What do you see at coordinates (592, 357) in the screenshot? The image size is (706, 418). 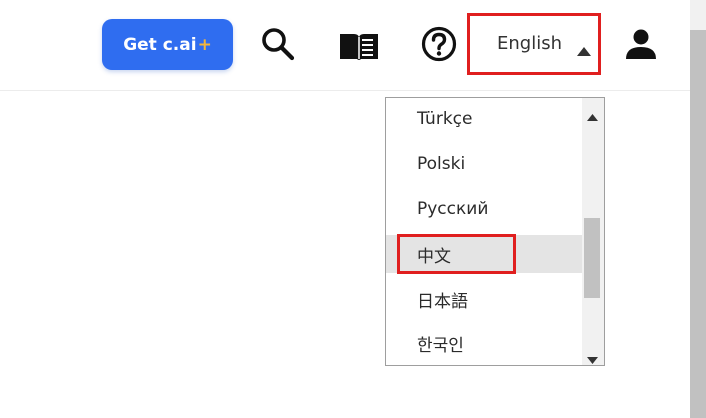 I see `scroll-down-arrow-icon` at bounding box center [592, 357].